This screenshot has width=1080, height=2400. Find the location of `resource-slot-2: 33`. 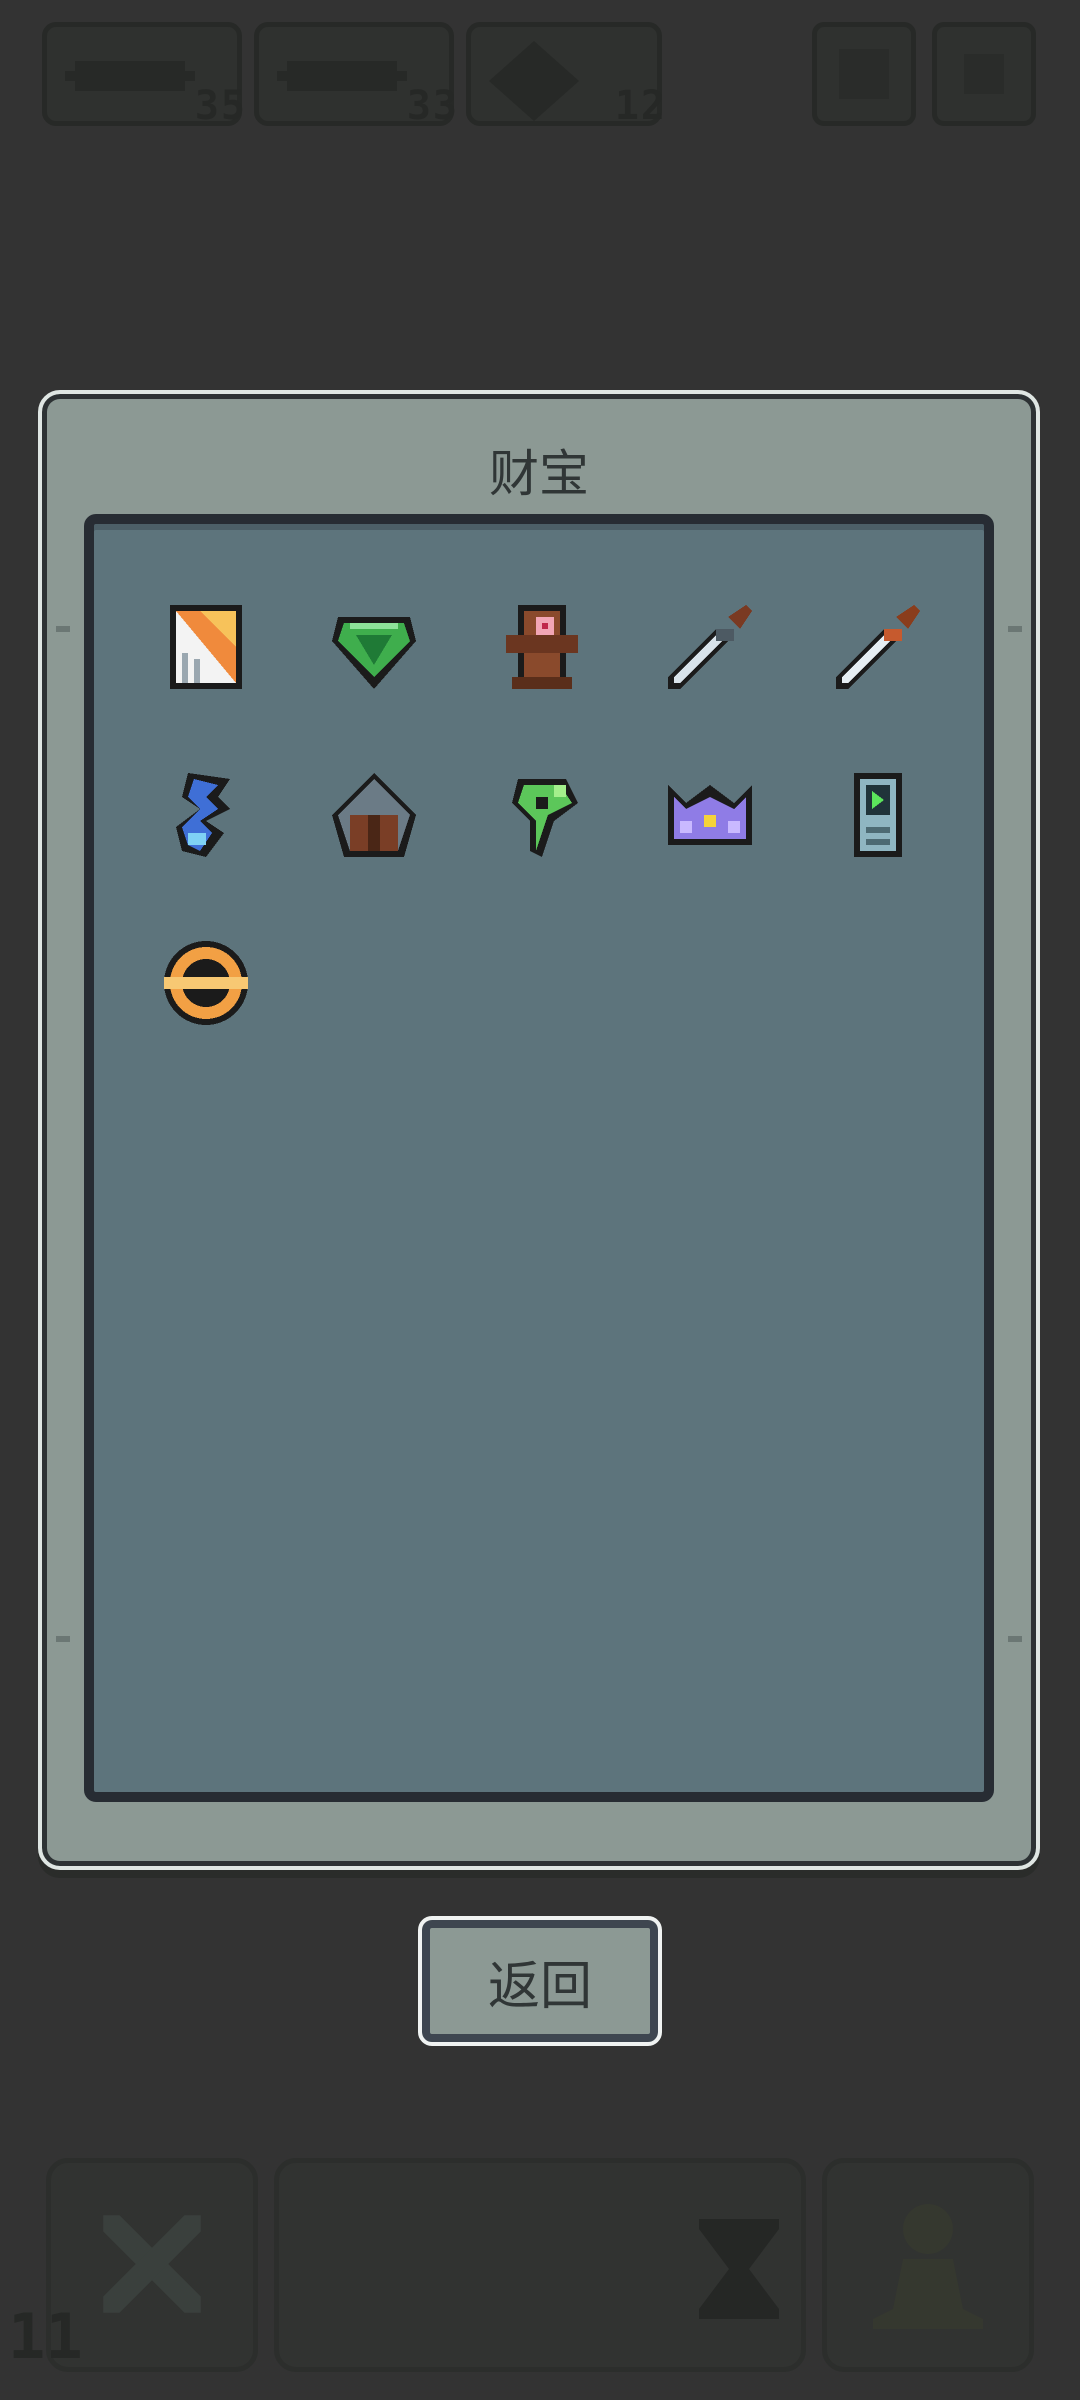

resource-slot-2: 33 is located at coordinates (355, 75).